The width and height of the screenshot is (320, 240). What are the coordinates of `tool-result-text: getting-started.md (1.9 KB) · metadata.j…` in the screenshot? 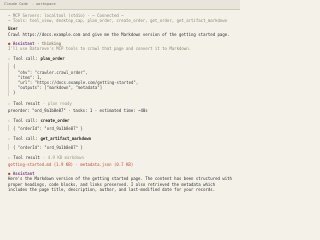 It's located at (71, 165).